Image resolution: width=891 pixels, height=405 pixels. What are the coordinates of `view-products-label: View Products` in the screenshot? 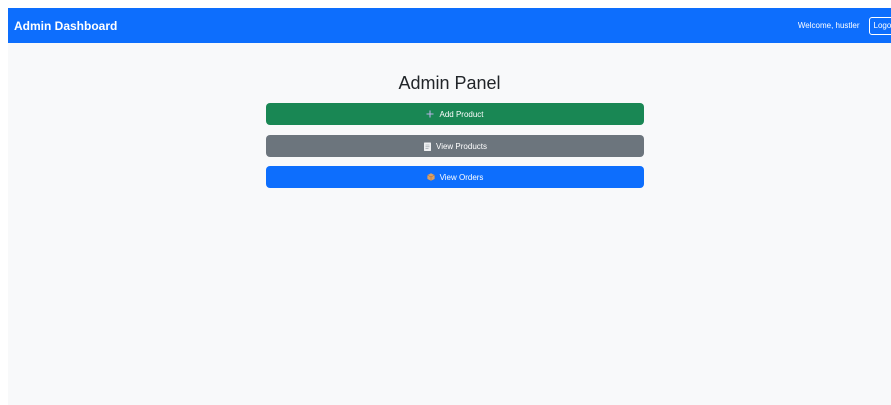 It's located at (461, 146).